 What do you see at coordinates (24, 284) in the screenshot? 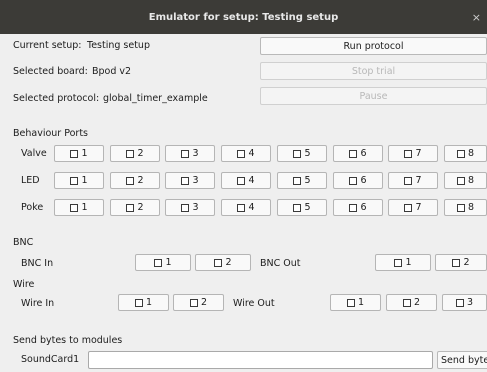
I see `wire-heading: Wire` at bounding box center [24, 284].